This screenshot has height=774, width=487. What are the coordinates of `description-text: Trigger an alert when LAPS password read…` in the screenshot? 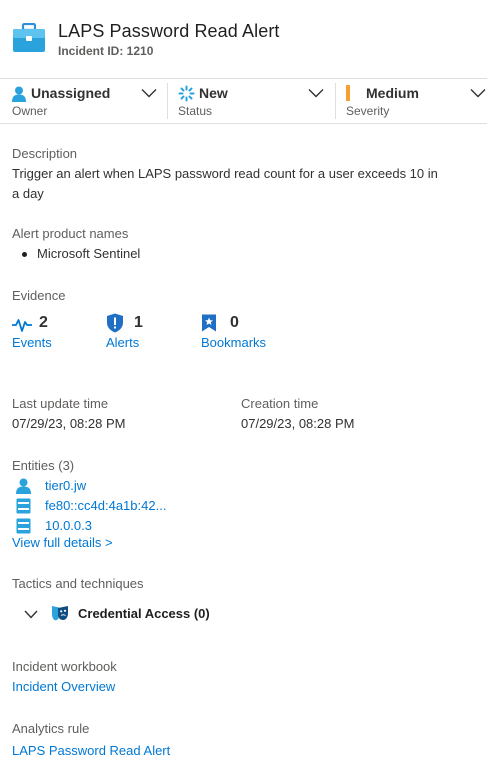 It's located at (247, 184).